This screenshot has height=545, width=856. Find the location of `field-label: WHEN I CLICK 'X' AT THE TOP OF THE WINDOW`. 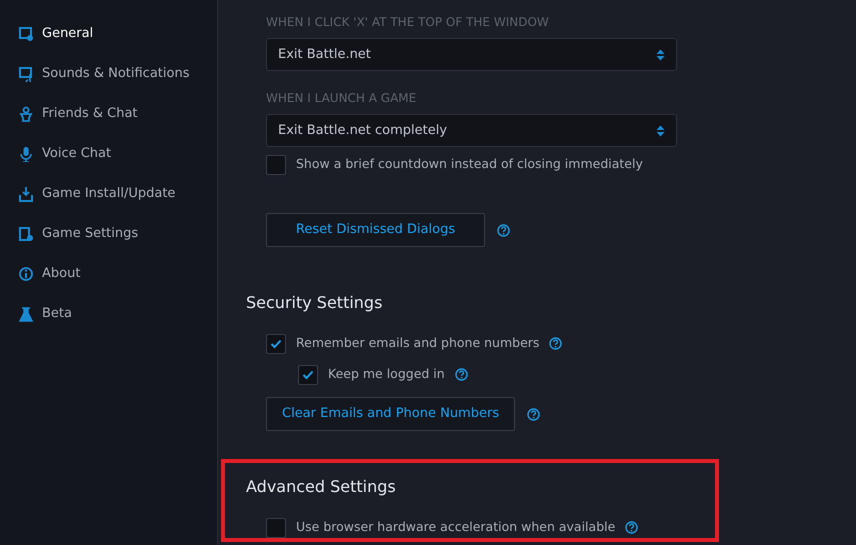

field-label: WHEN I CLICK 'X' AT THE TOP OF THE WINDOW is located at coordinates (408, 22).